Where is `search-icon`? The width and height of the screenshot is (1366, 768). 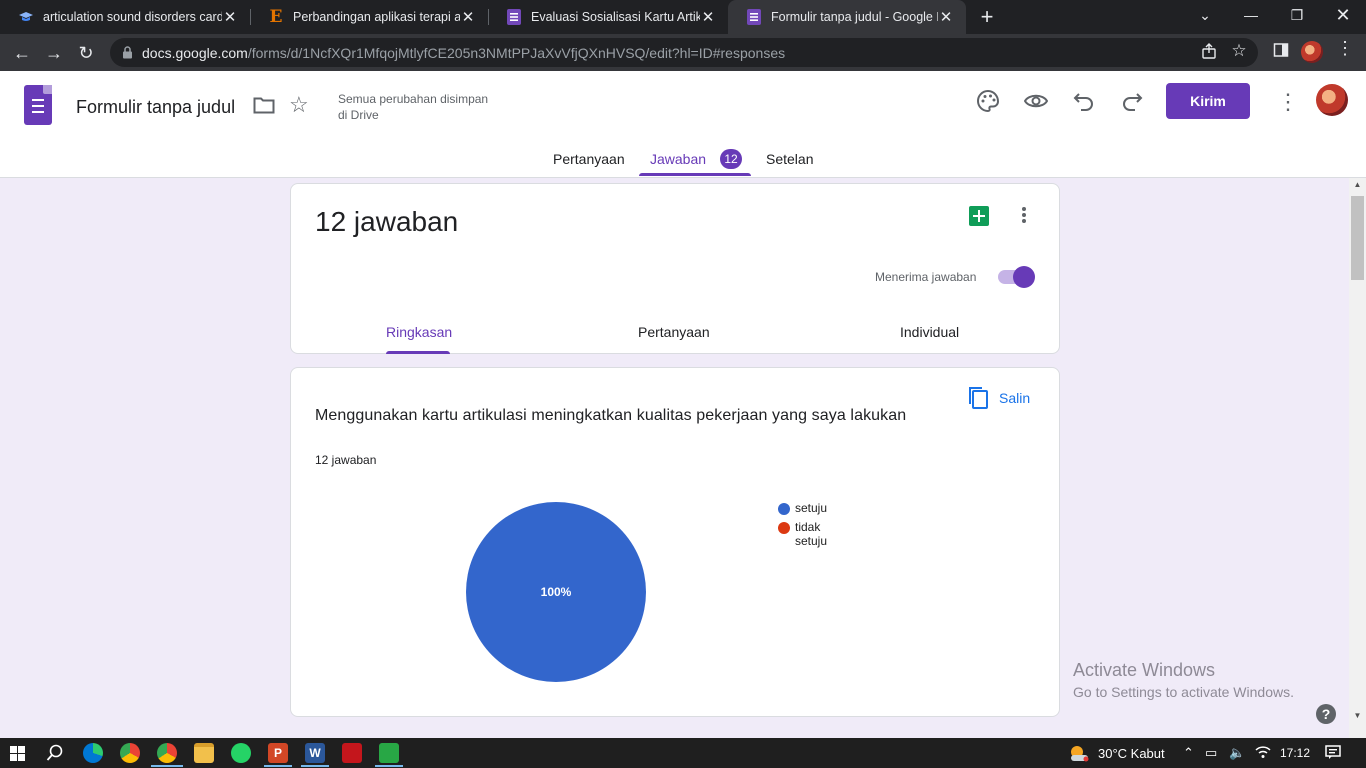 search-icon is located at coordinates (55, 755).